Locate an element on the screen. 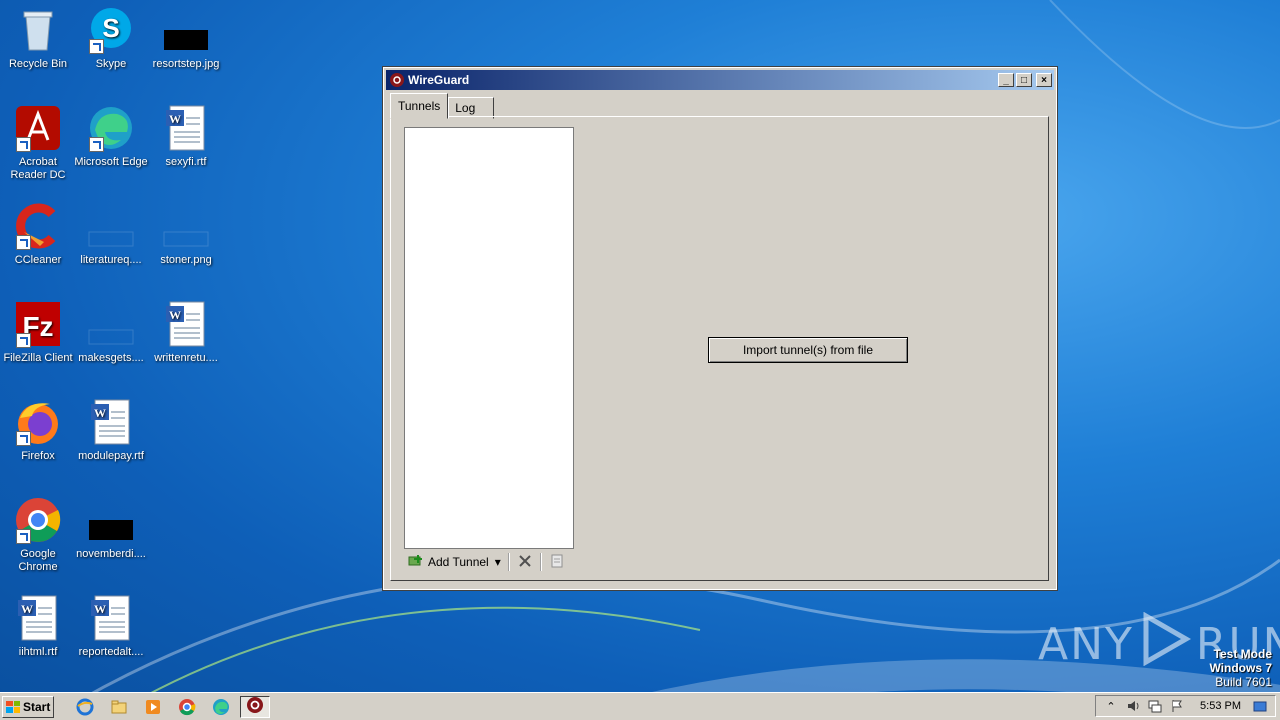 This screenshot has height=720, width=1280. window-titlebar: WireGuard _ □ × is located at coordinates (720, 80).